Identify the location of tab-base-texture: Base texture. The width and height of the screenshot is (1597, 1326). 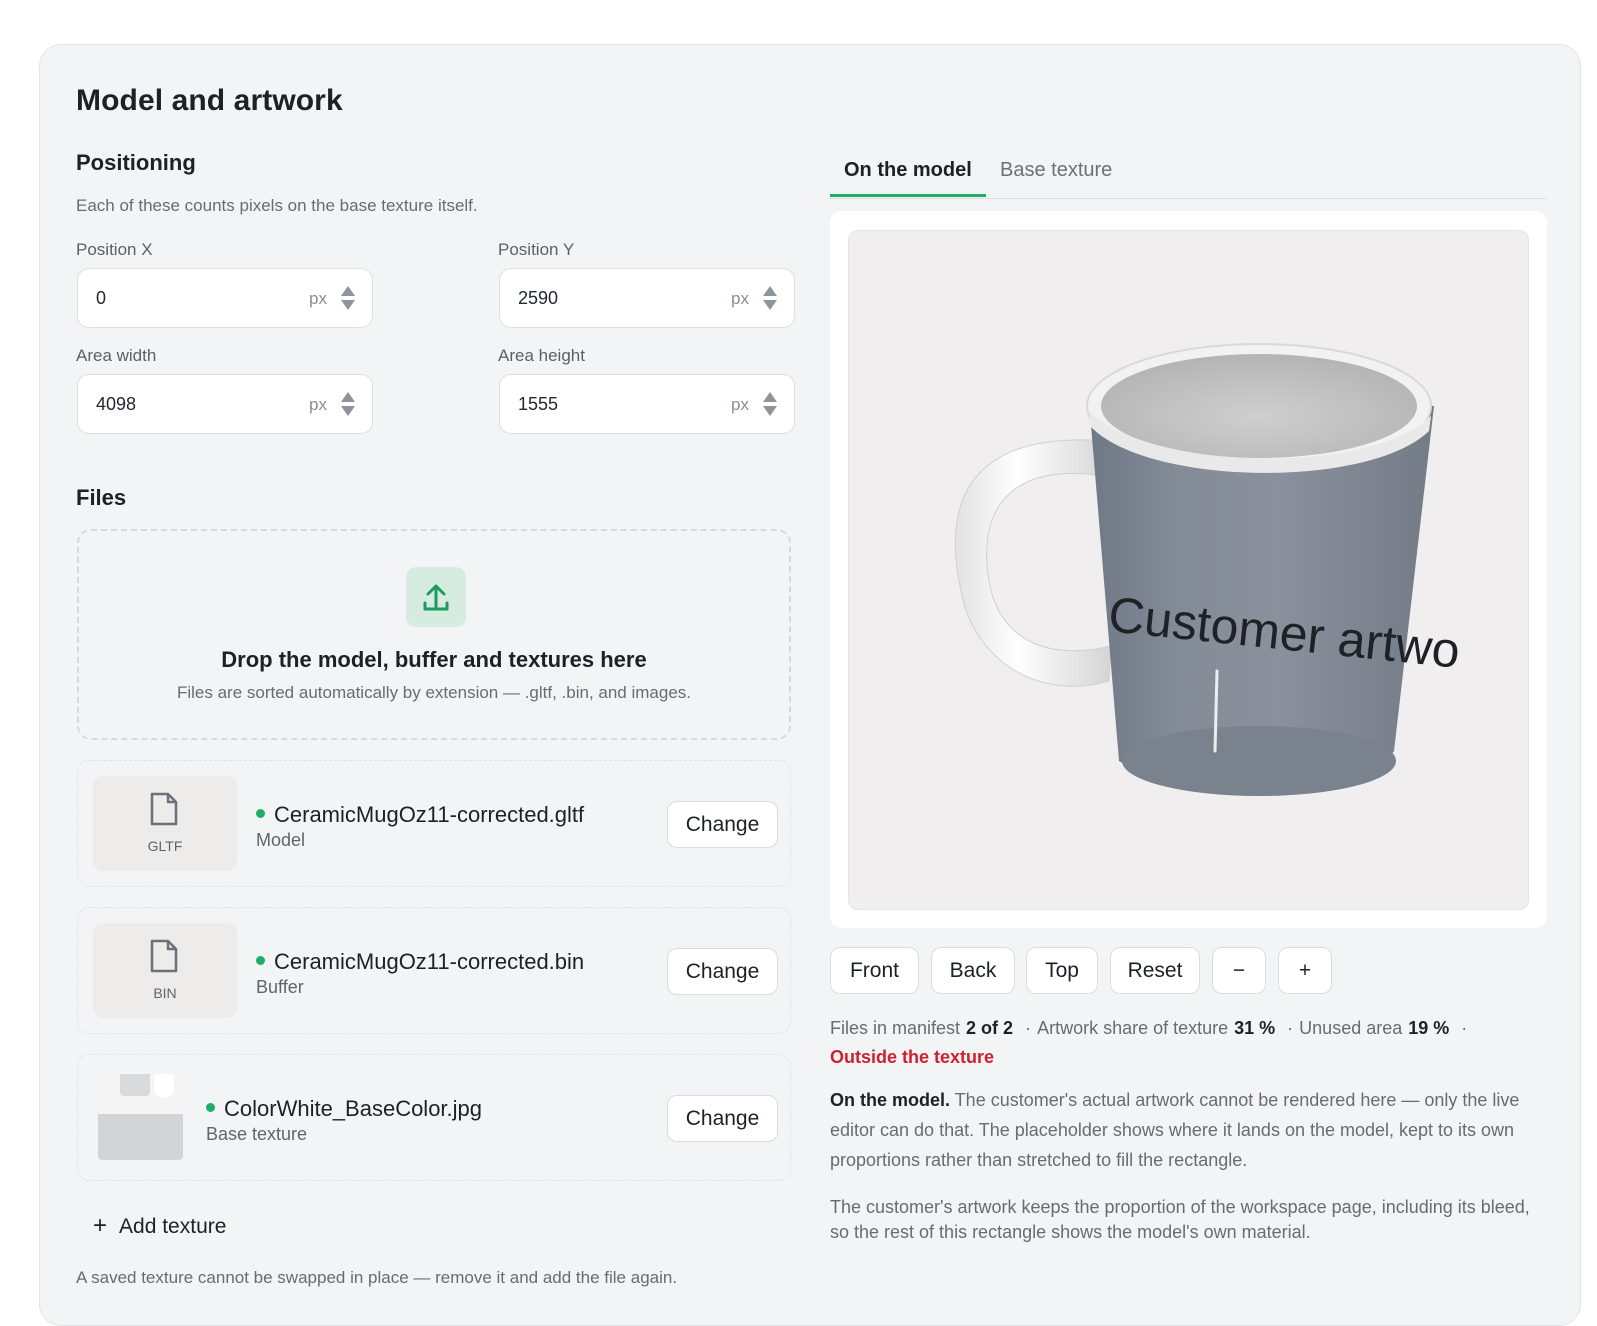
(1056, 176).